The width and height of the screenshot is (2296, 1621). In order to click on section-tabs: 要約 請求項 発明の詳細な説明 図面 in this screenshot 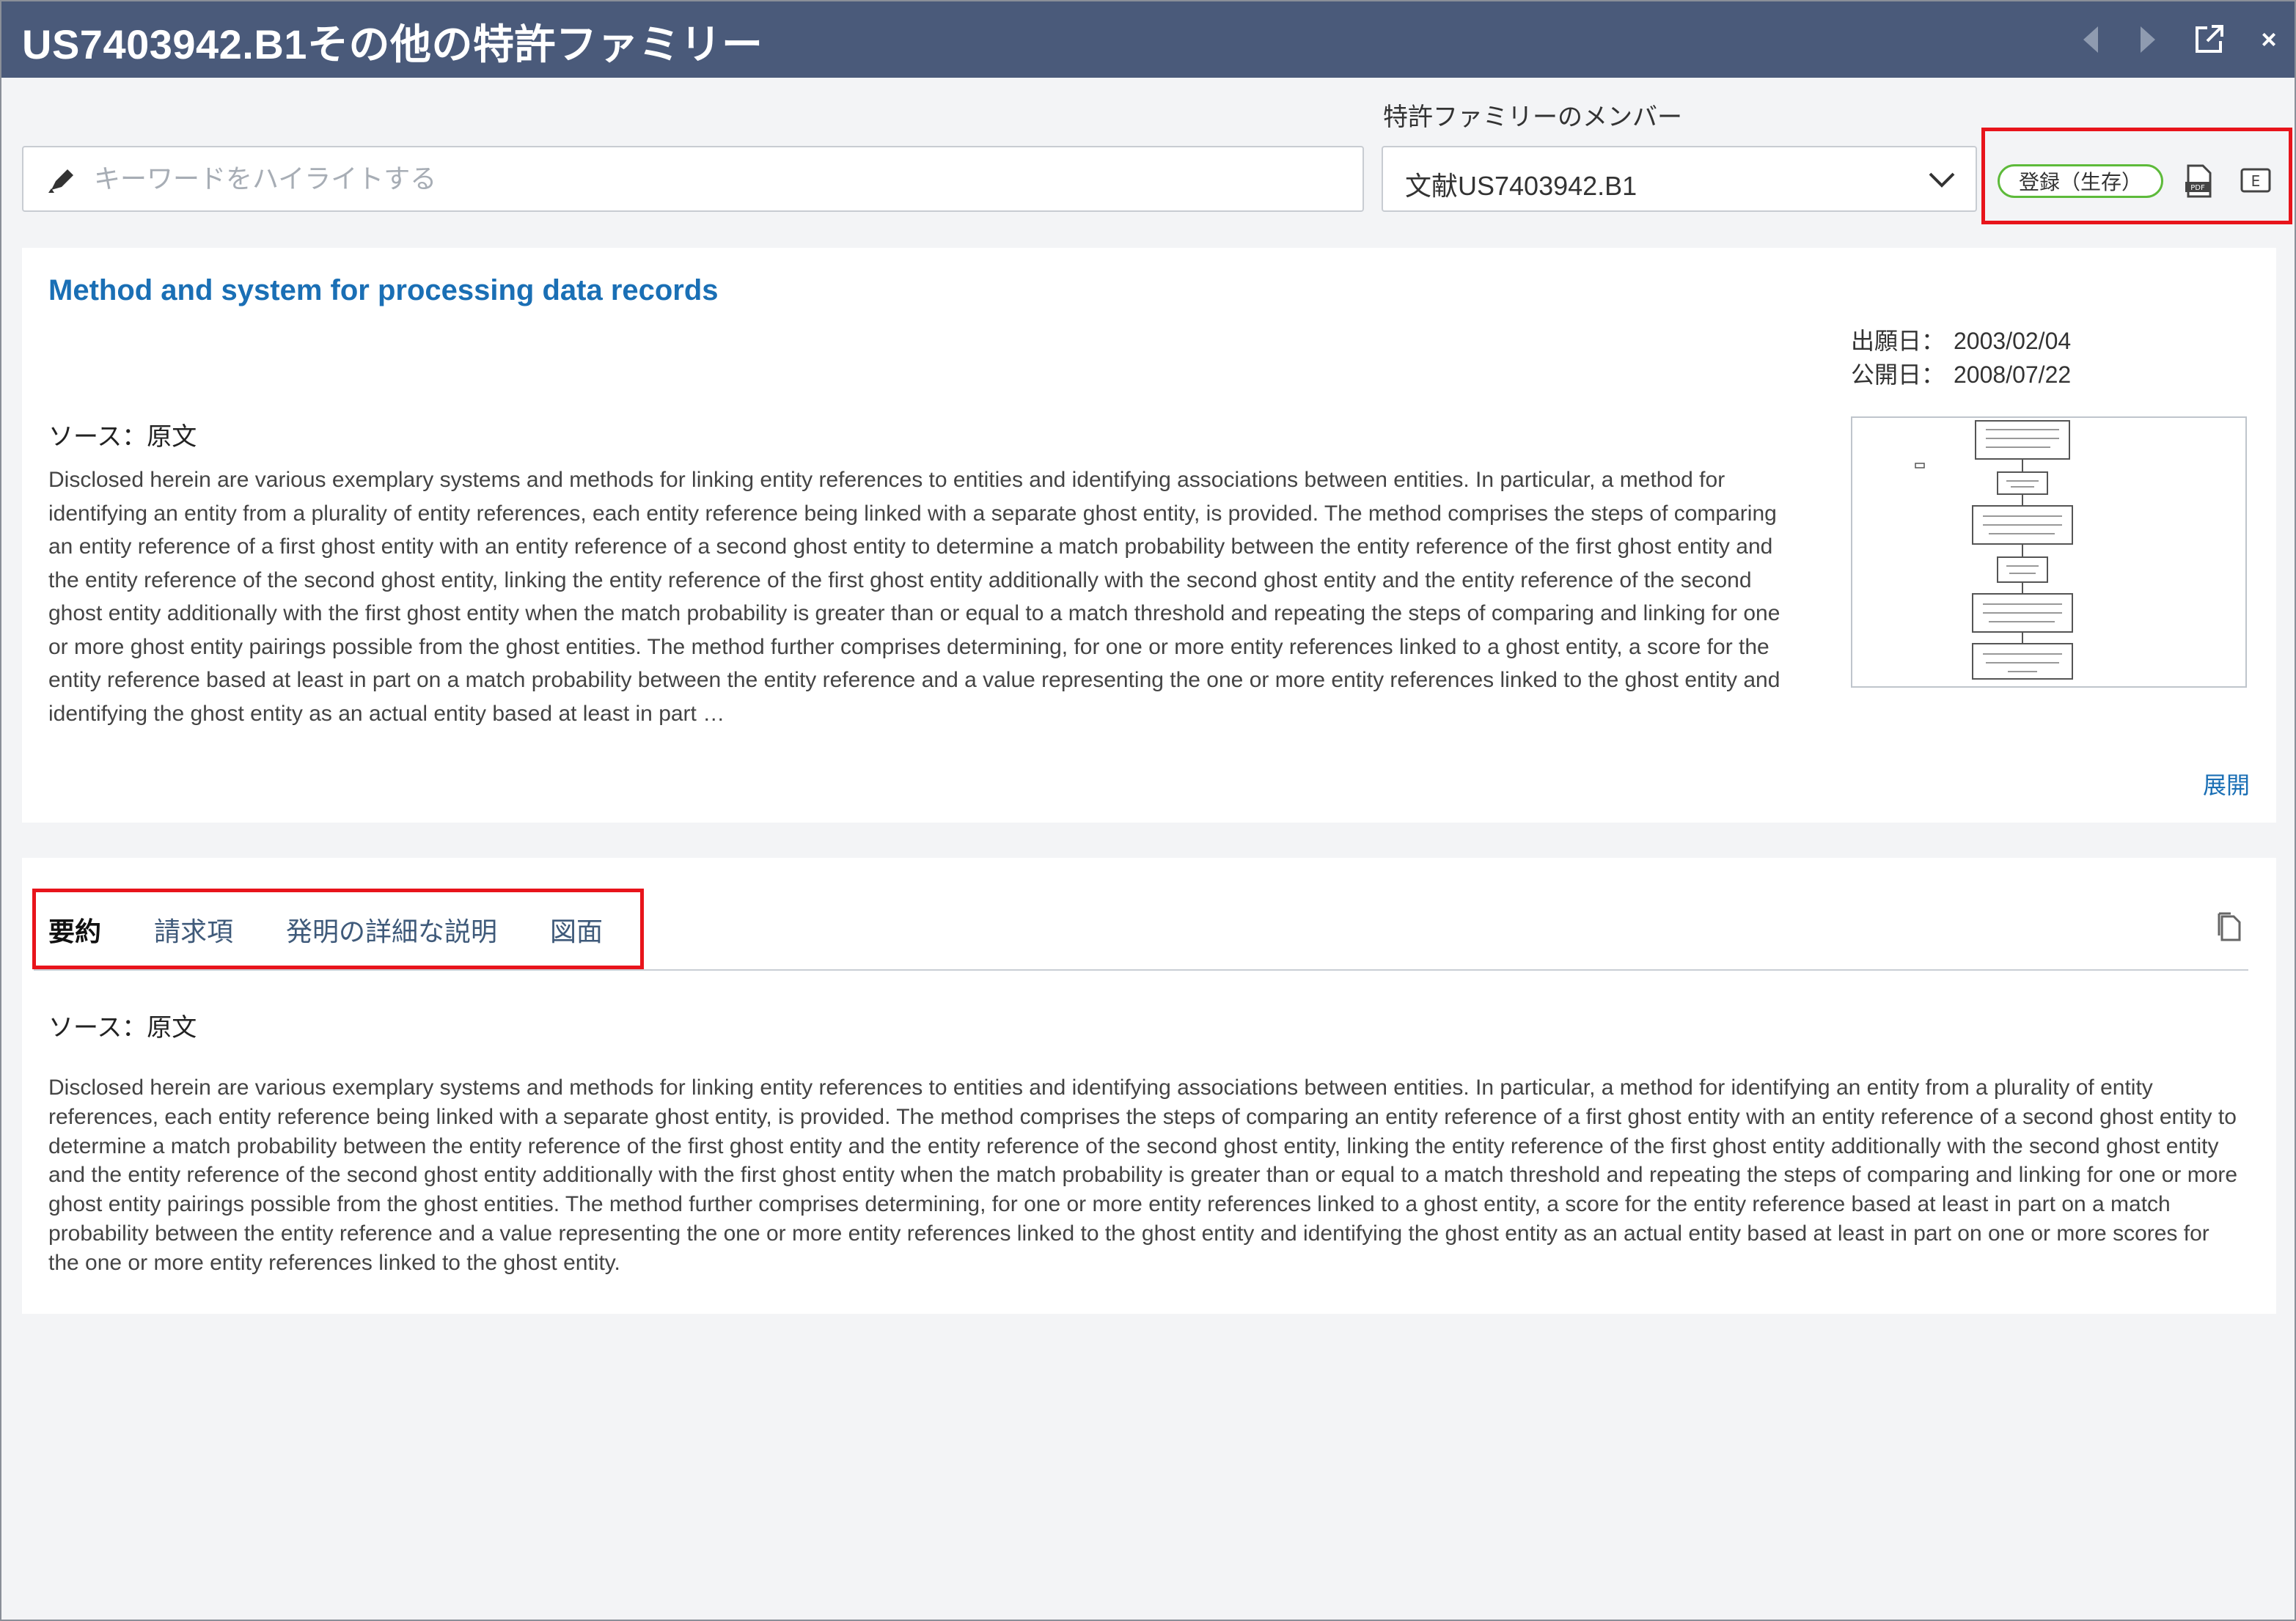, I will do `click(352, 933)`.